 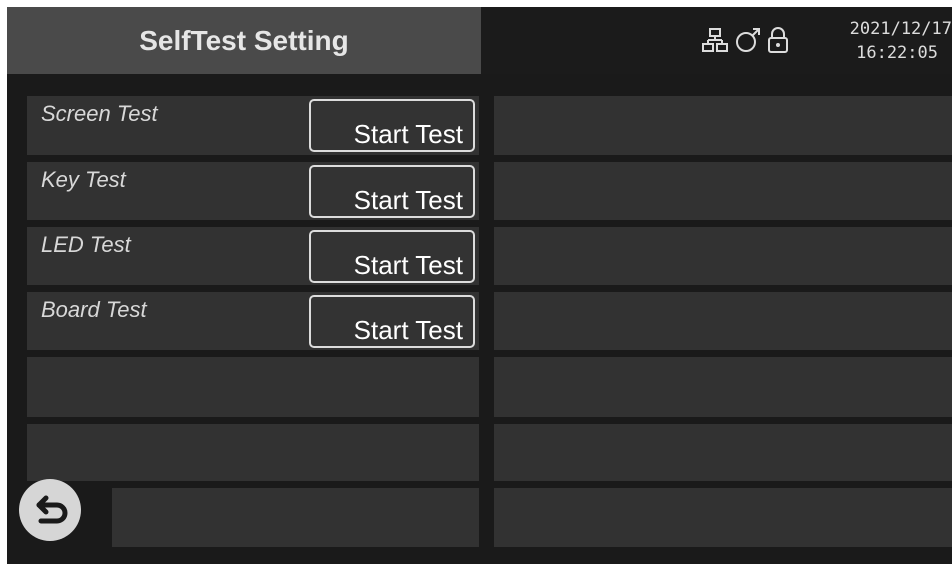 What do you see at coordinates (900, 29) in the screenshot?
I see `date-display: 2021/12/17` at bounding box center [900, 29].